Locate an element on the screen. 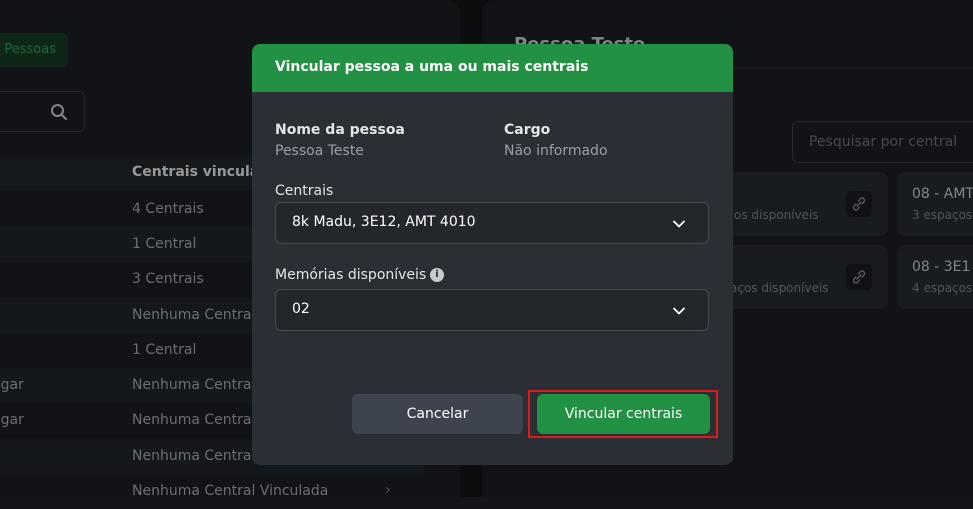  centrals-select-value: 8k Madu, 3E12, AMT 4010 is located at coordinates (384, 222).